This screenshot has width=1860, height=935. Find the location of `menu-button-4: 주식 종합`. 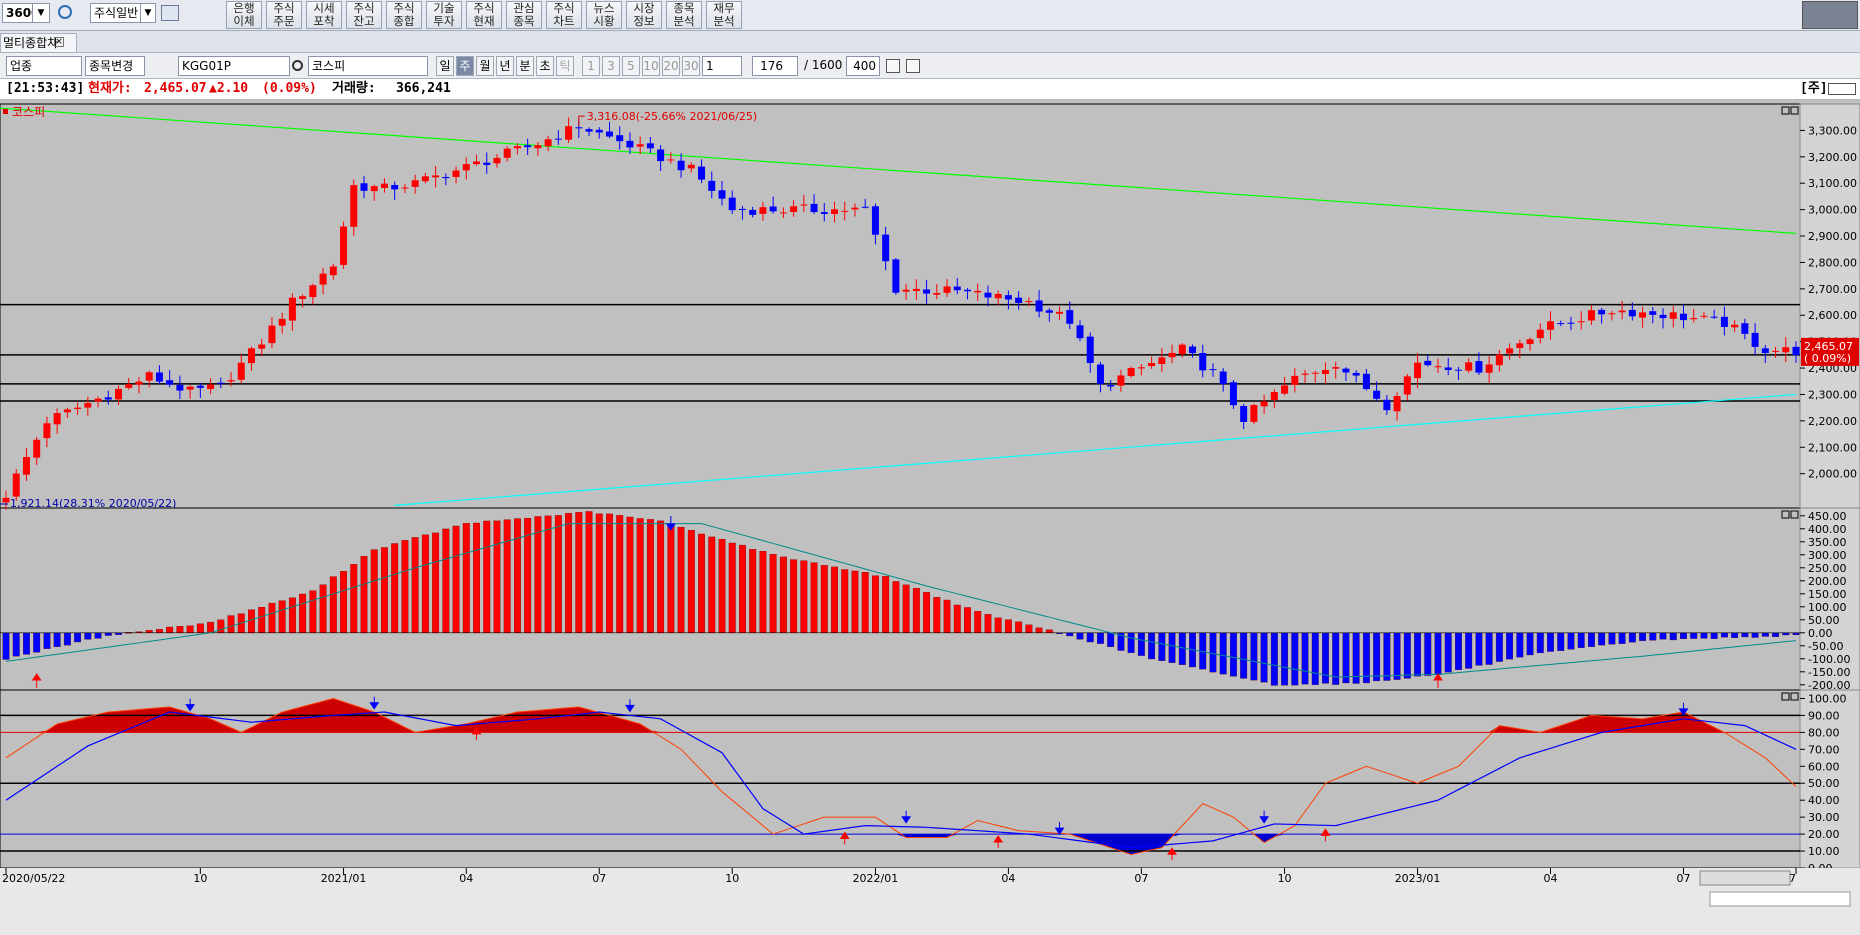

menu-button-4: 주식 종합 is located at coordinates (404, 15).